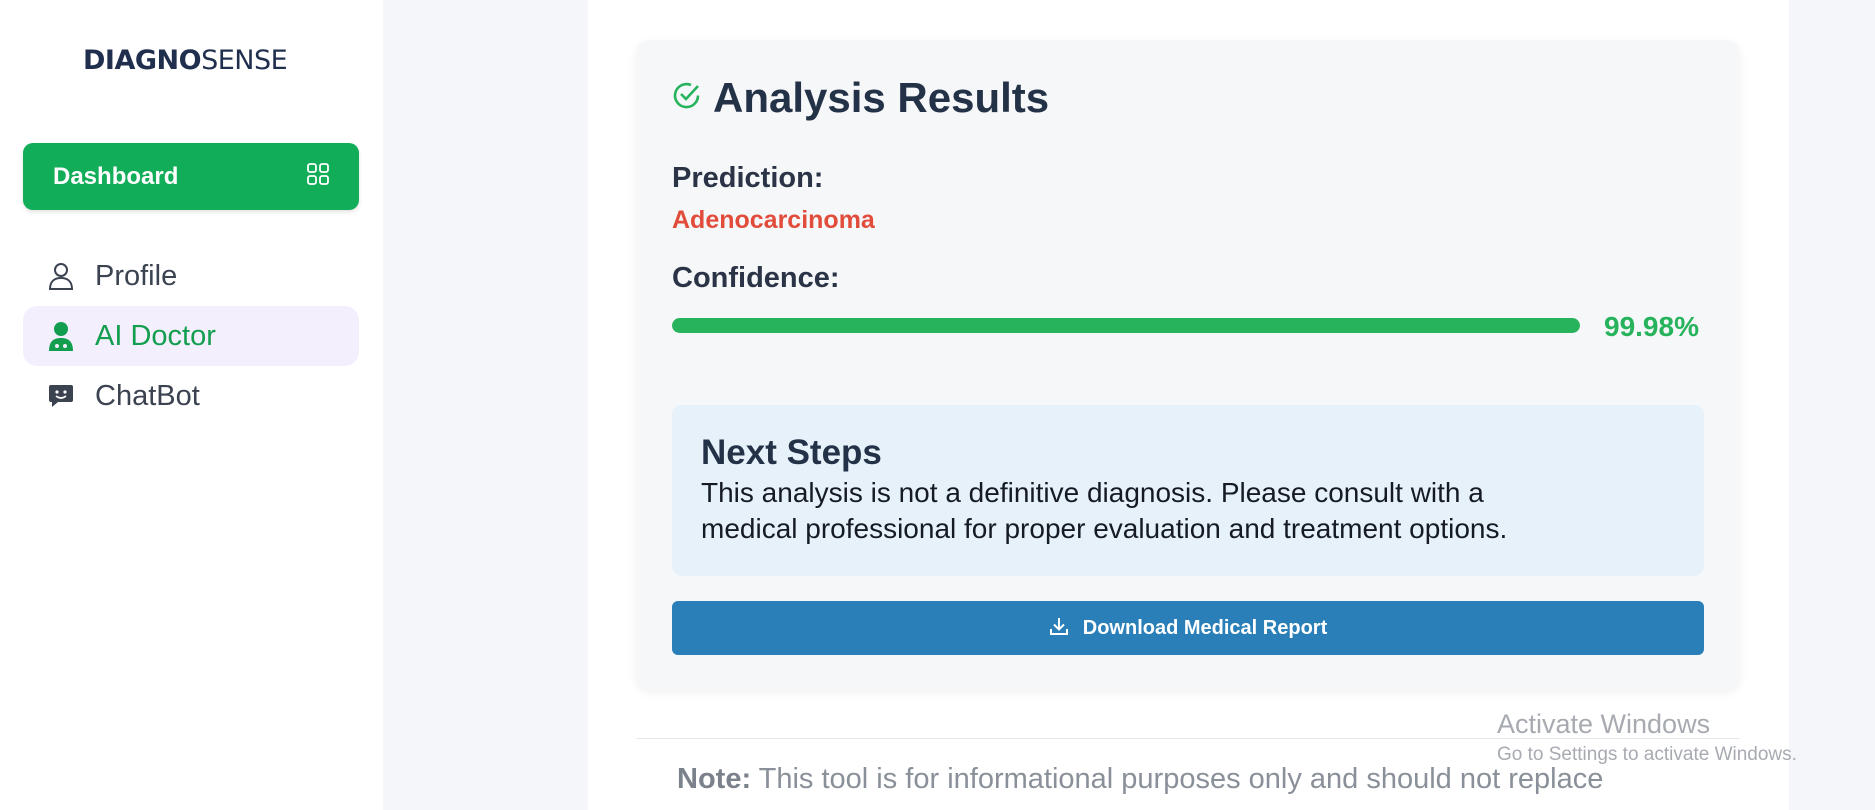 The height and width of the screenshot is (810, 1875). I want to click on note-label: Note:, so click(714, 779).